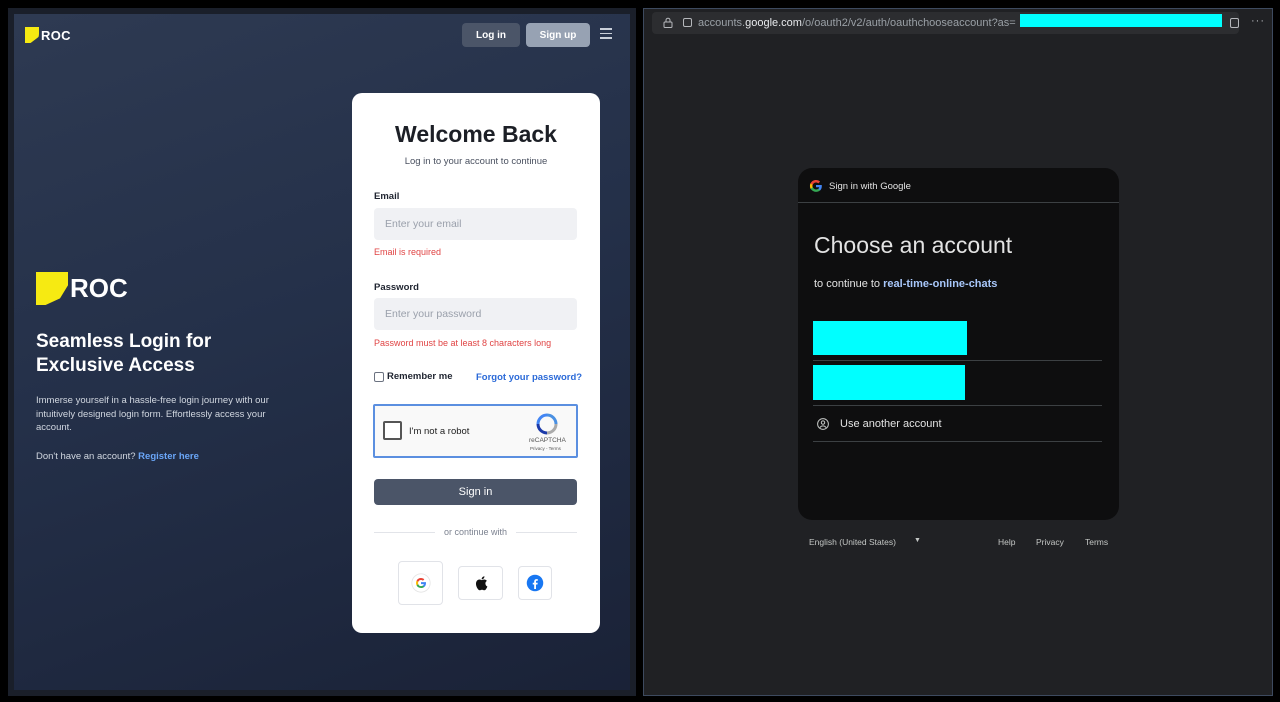 The image size is (1280, 702). What do you see at coordinates (957, 424) in the screenshot?
I see `use-another-account: Use another account` at bounding box center [957, 424].